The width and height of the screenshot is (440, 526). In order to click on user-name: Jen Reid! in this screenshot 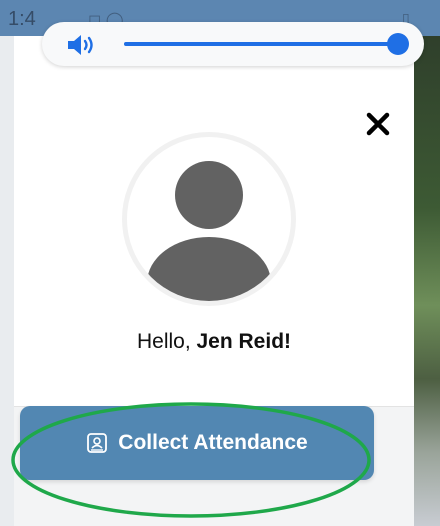, I will do `click(244, 341)`.